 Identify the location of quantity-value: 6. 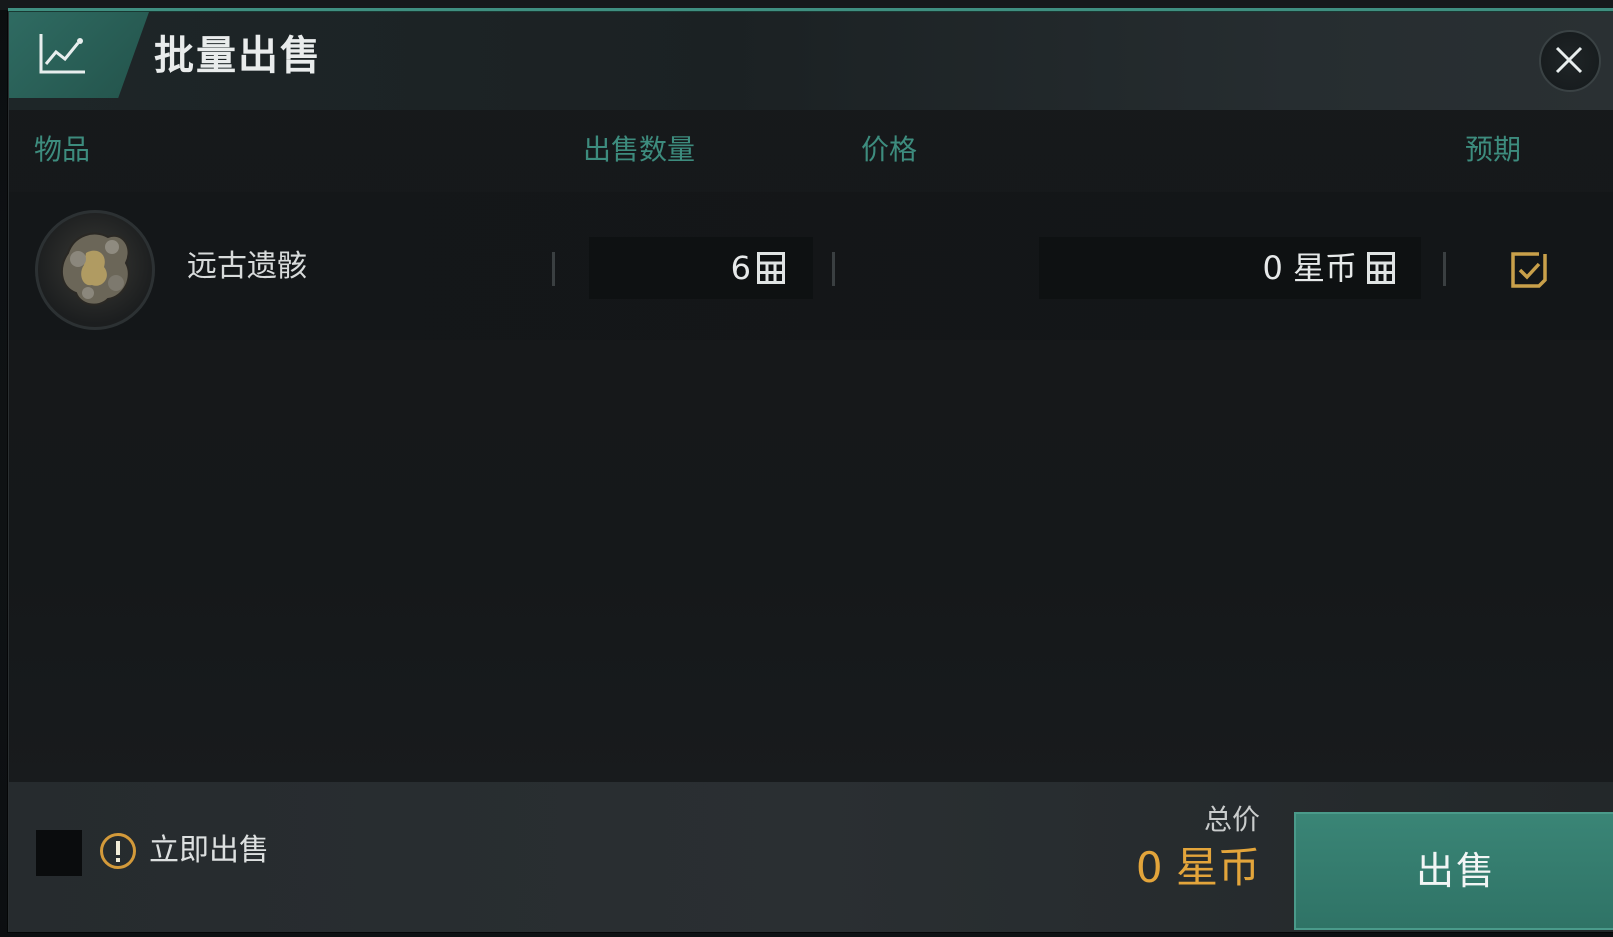
(740, 268).